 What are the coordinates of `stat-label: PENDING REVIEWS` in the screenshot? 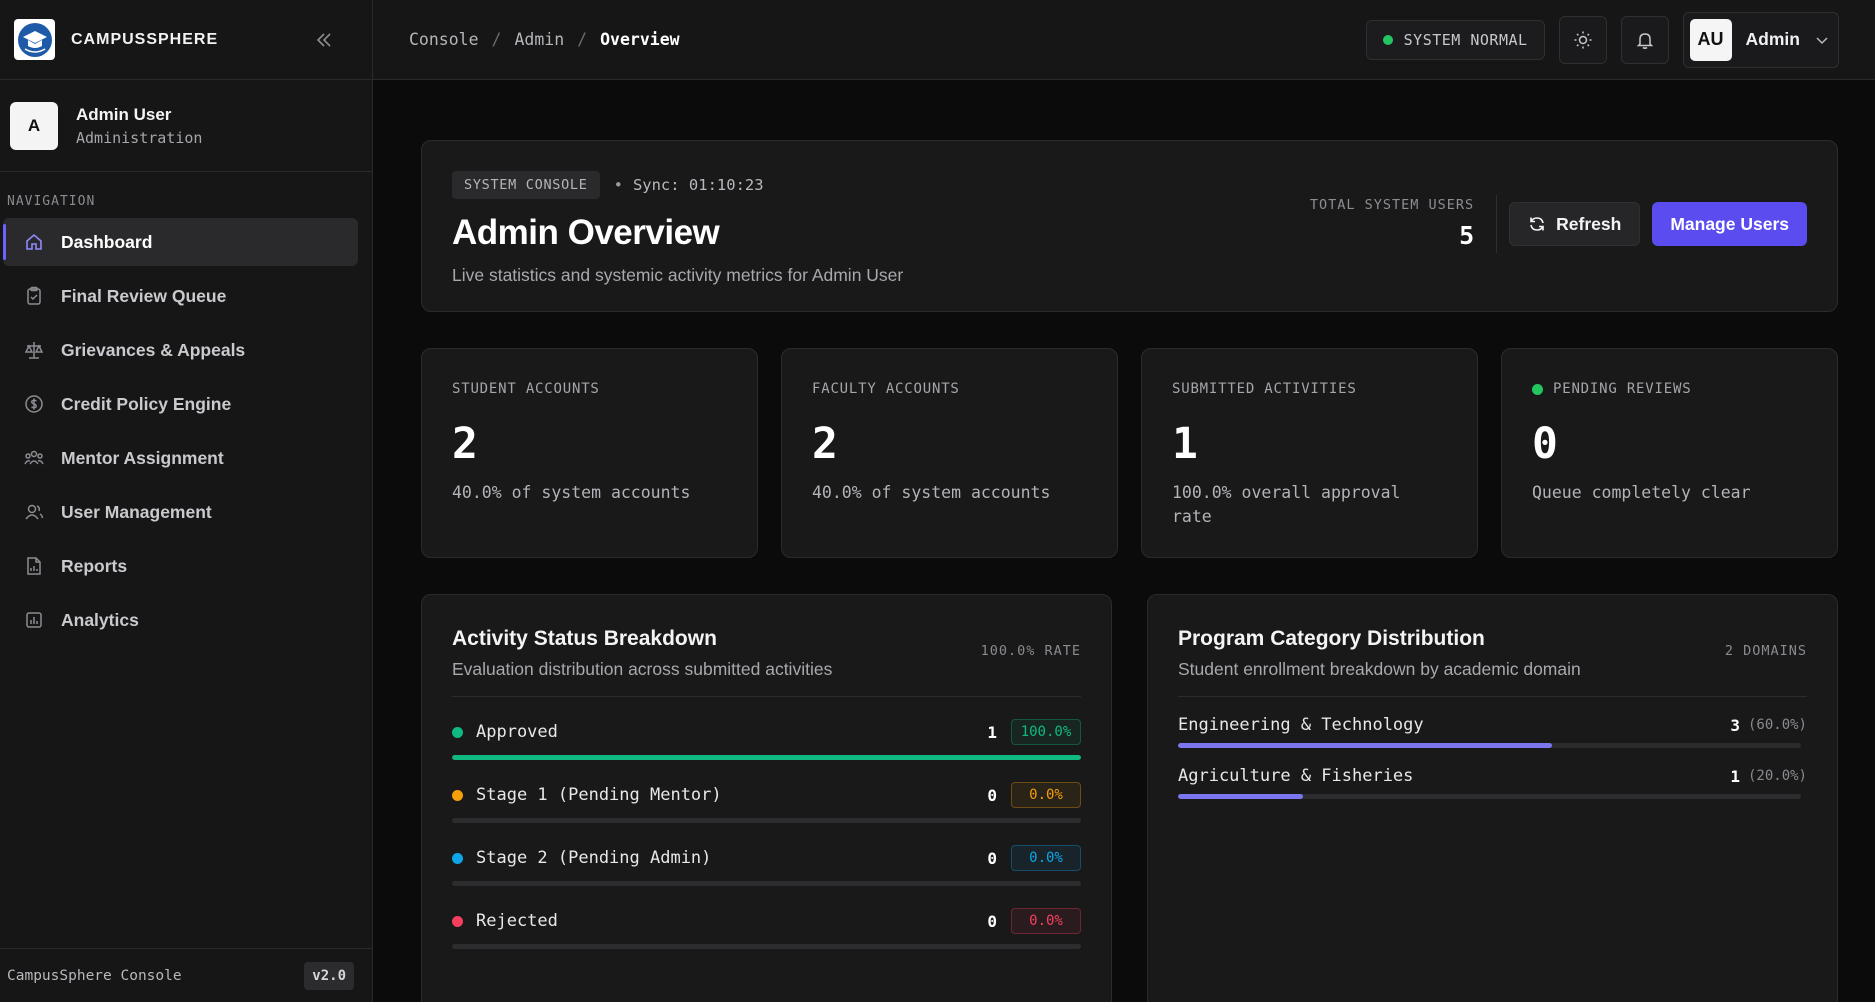 It's located at (1622, 389).